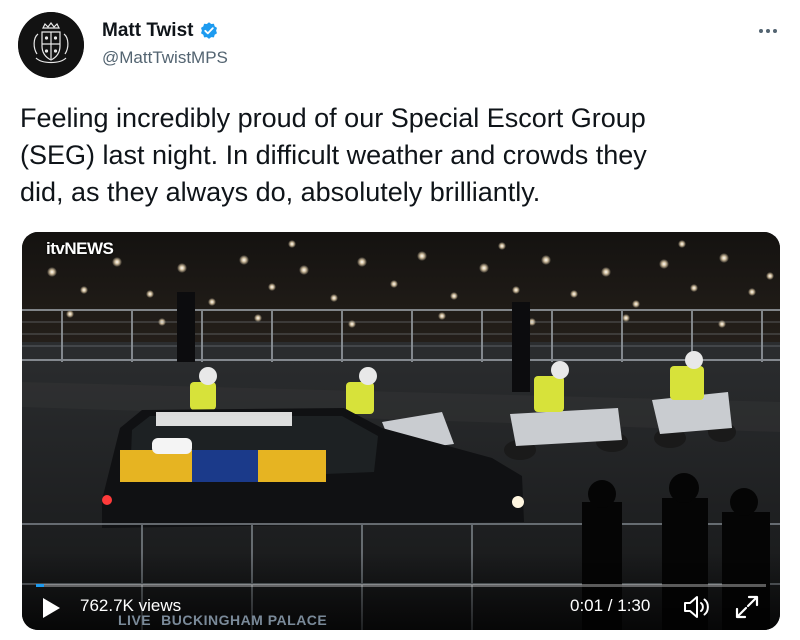 Image resolution: width=800 pixels, height=640 pixels. Describe the element at coordinates (768, 31) in the screenshot. I see `more-options-icon` at that location.